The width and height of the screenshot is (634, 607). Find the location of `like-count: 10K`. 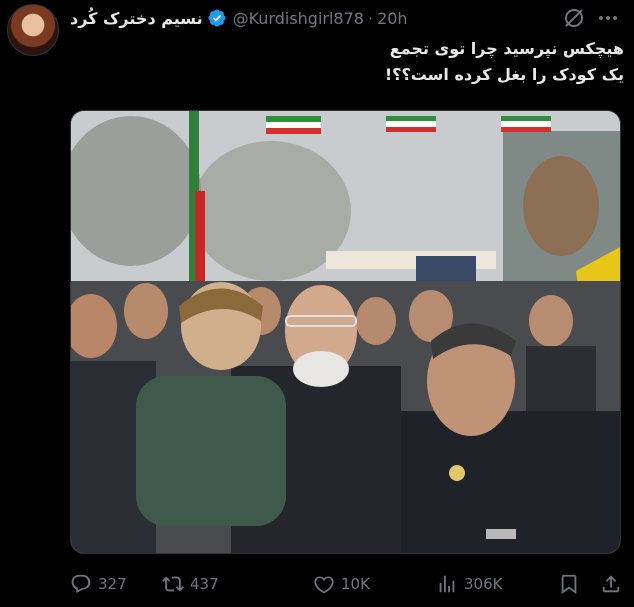

like-count: 10K is located at coordinates (355, 584).